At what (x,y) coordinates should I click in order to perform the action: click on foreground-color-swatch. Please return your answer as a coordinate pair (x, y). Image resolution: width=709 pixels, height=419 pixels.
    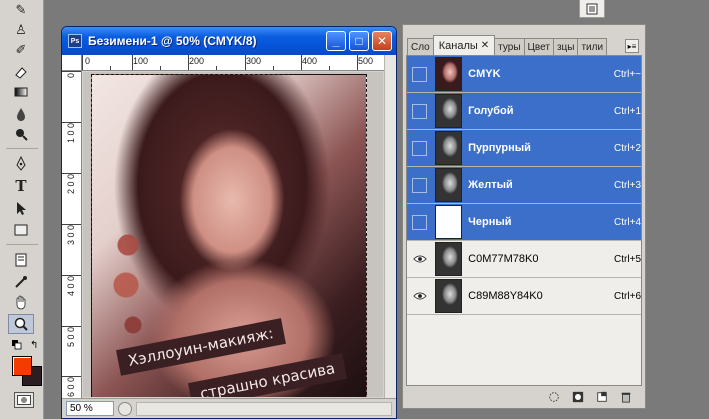
    Looking at the image, I should click on (22, 366).